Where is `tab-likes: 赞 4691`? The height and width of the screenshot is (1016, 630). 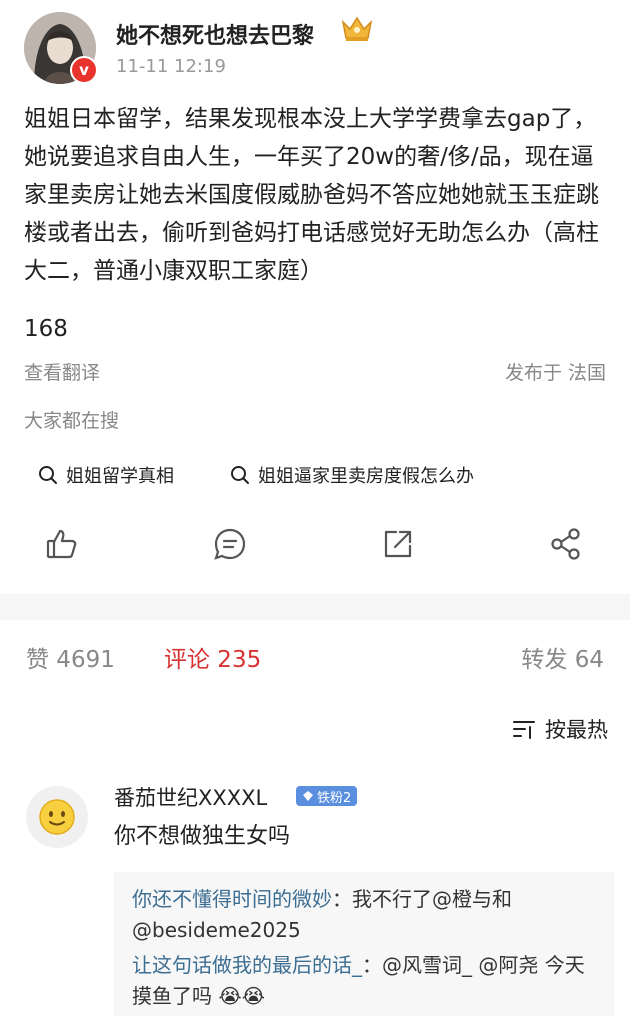 tab-likes: 赞 4691 is located at coordinates (70, 657).